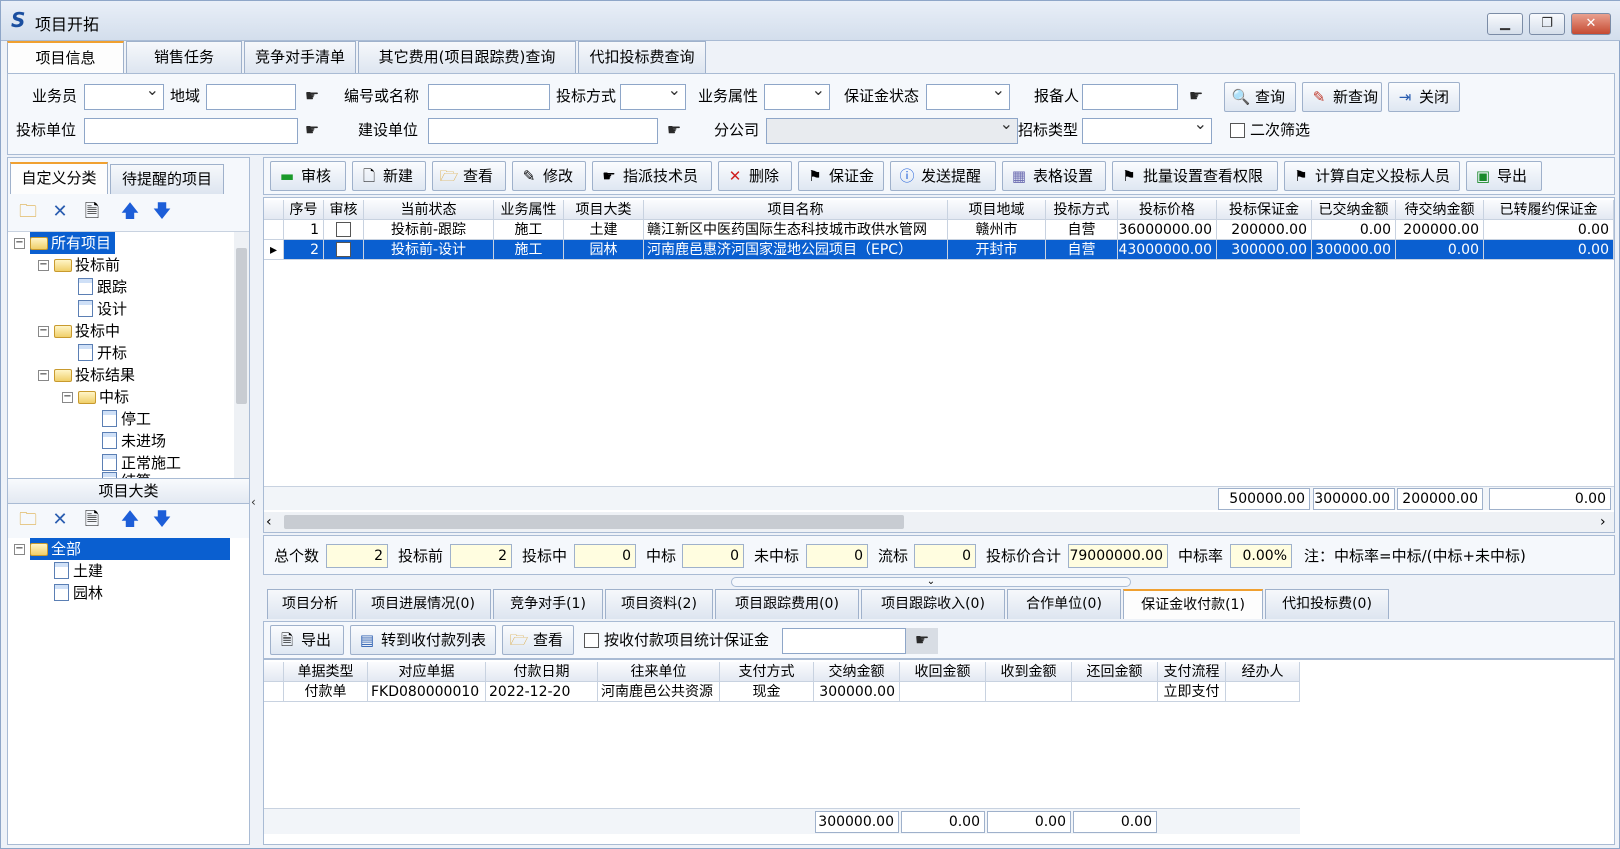 The width and height of the screenshot is (1620, 849). What do you see at coordinates (1504, 176) in the screenshot?
I see `export-button: ▣ 导出` at bounding box center [1504, 176].